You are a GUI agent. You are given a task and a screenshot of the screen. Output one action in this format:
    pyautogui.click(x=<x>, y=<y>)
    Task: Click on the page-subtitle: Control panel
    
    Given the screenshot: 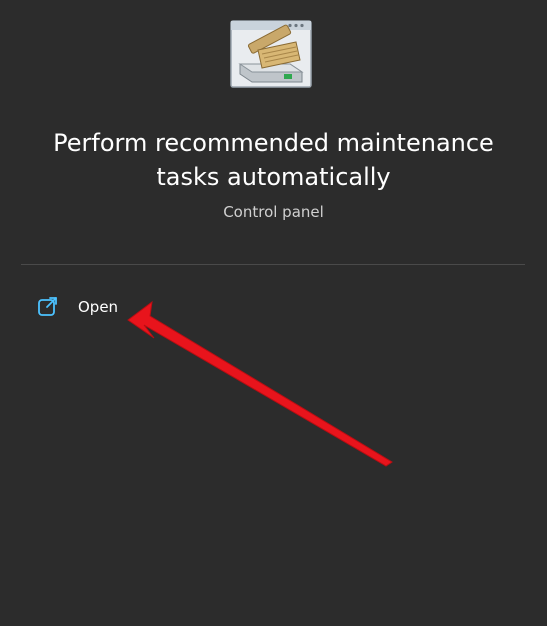 What is the action you would take?
    pyautogui.click(x=273, y=212)
    